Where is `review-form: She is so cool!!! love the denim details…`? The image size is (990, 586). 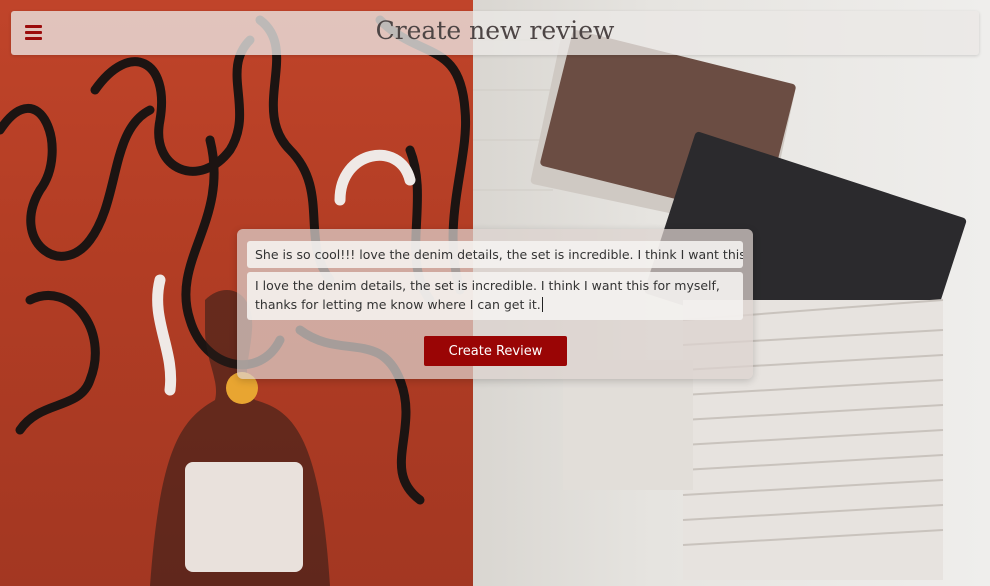
review-form: She is so cool!!! love the denim details… is located at coordinates (495, 304).